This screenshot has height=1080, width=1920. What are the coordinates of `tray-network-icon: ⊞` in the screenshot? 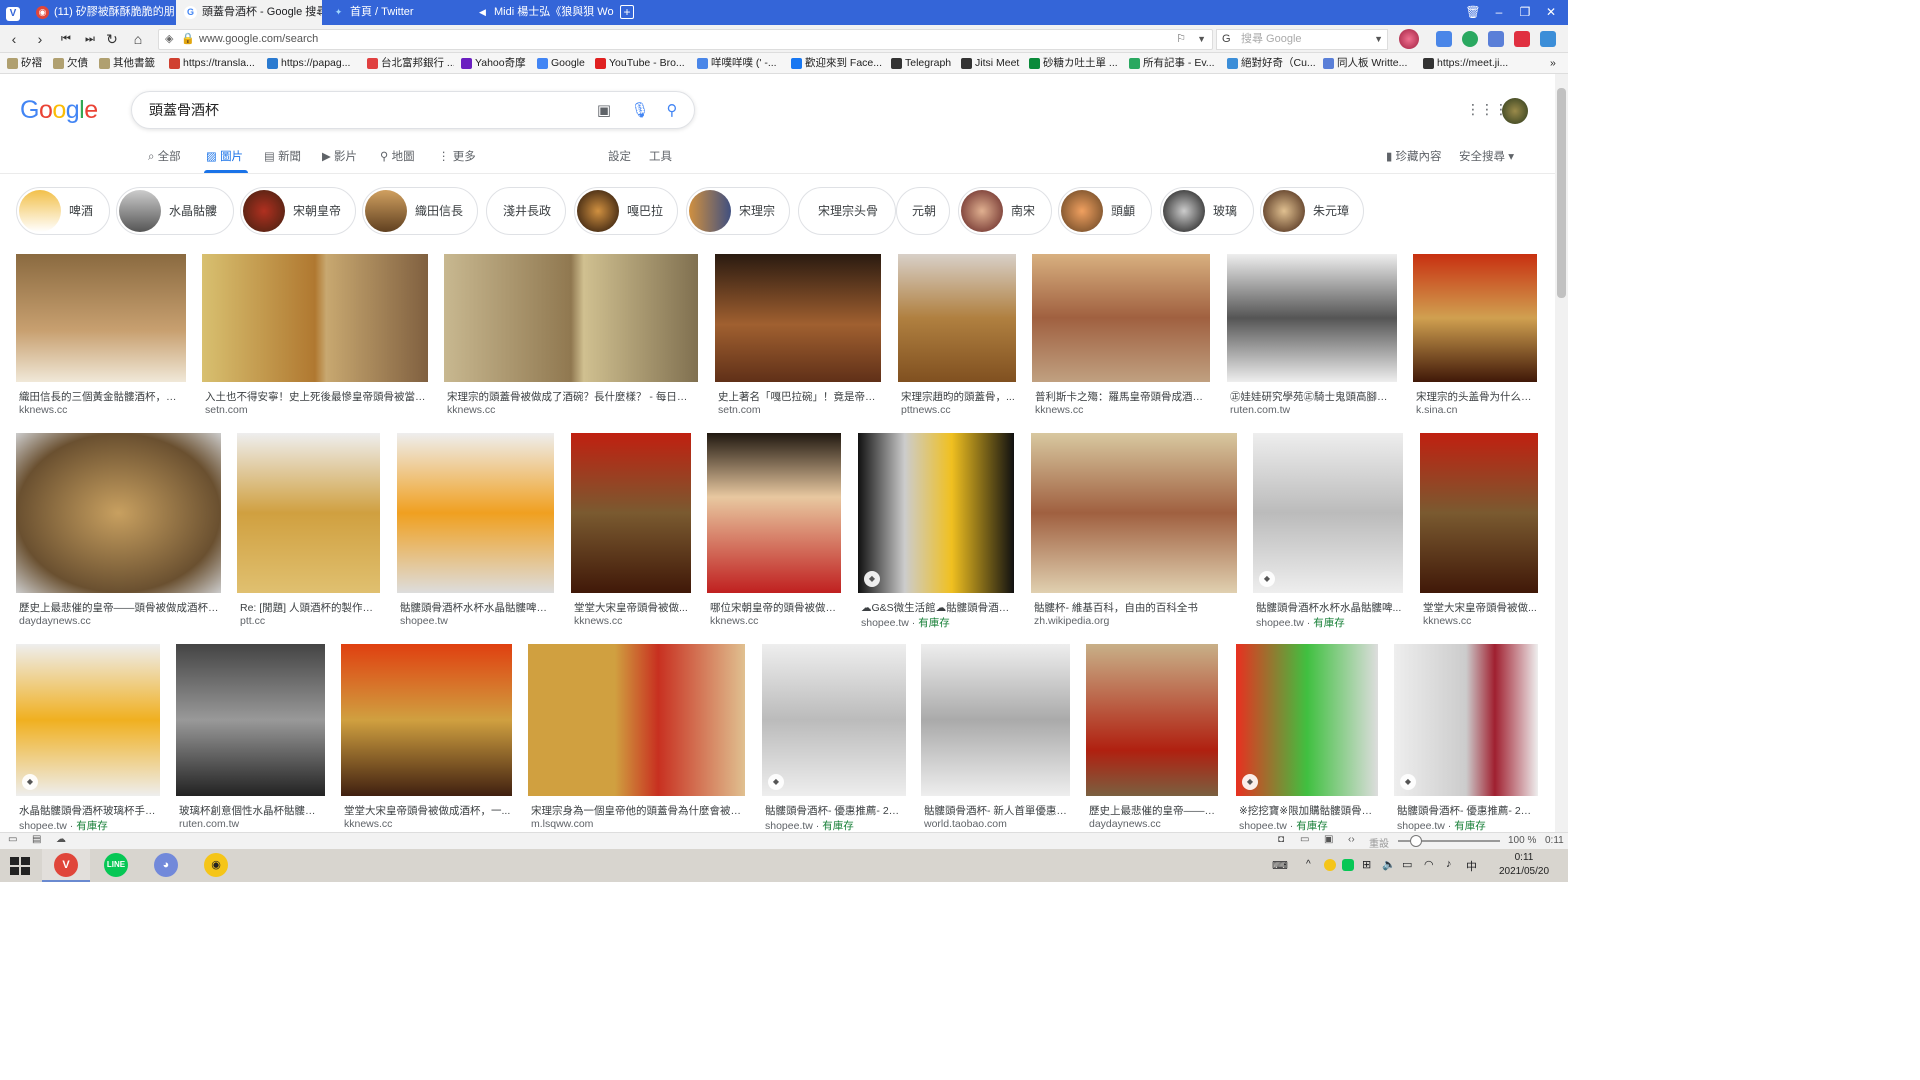 It's located at (1366, 864).